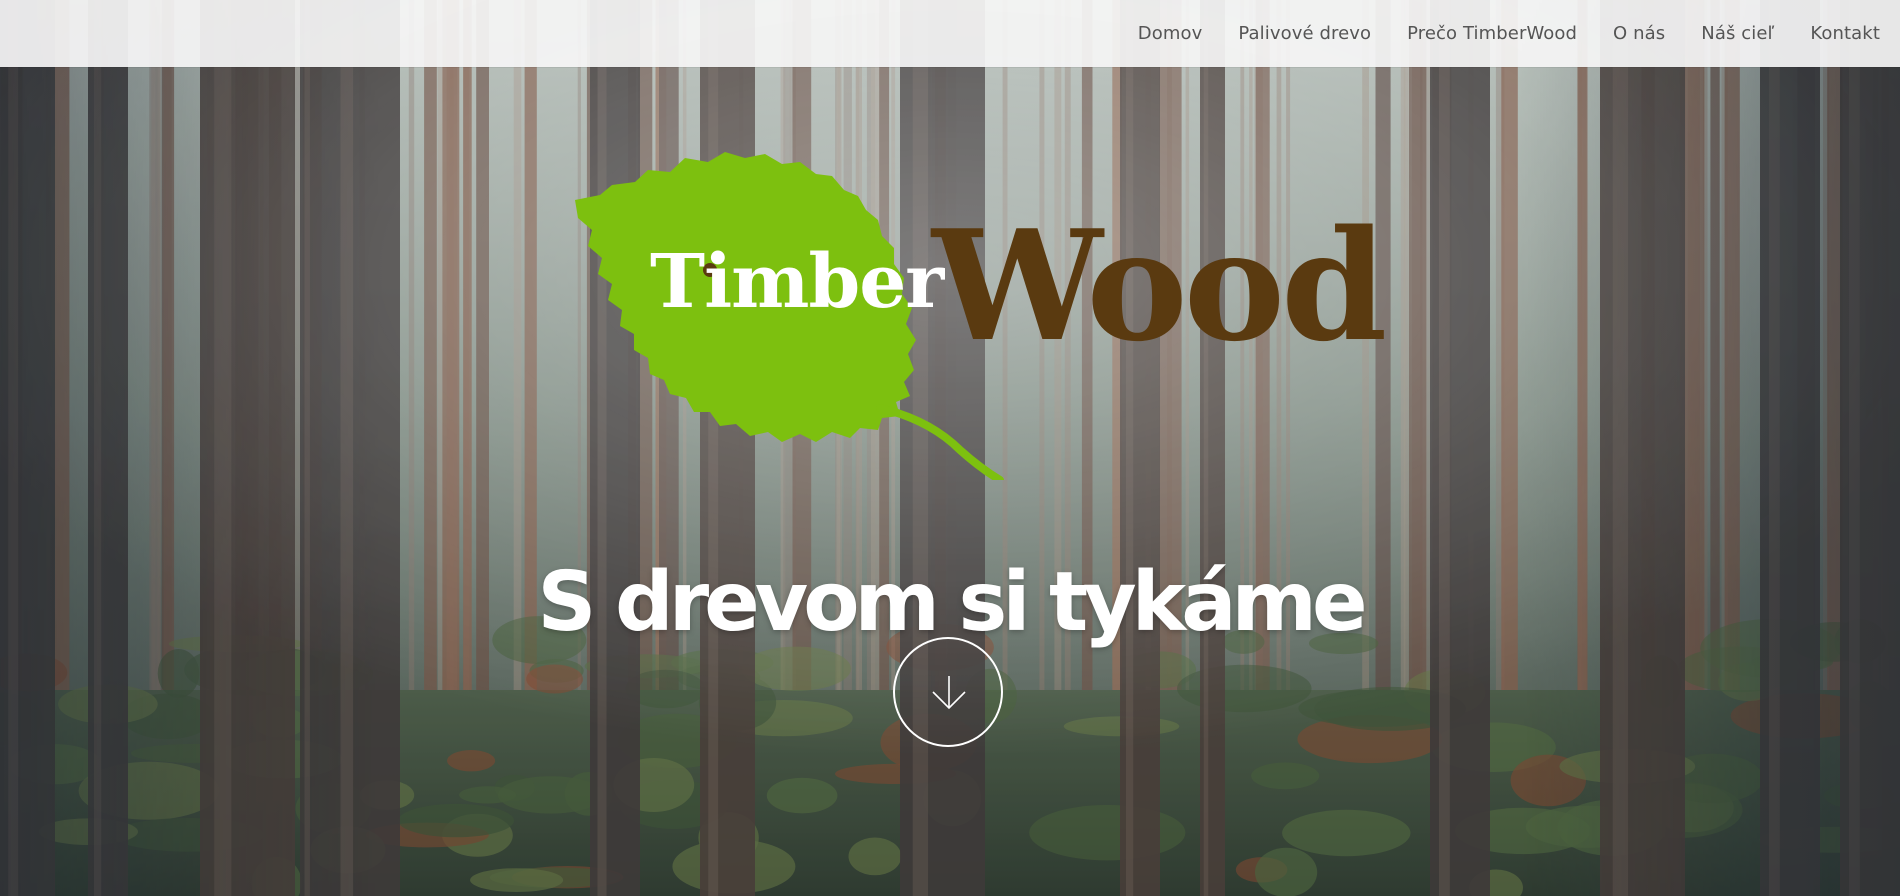 The height and width of the screenshot is (896, 1900). I want to click on nav-item-nas-ciel: Náš cieľ, so click(1737, 33).